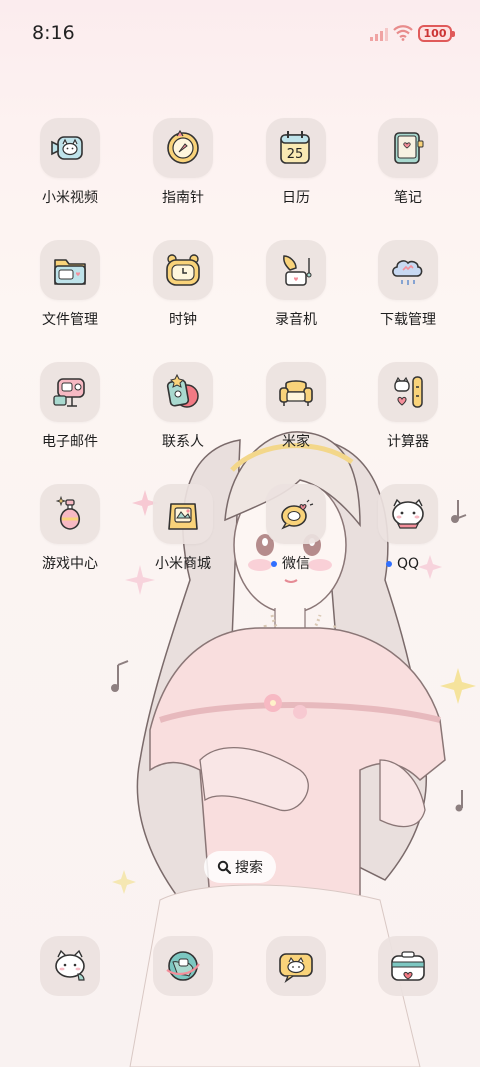 This screenshot has height=1067, width=480. What do you see at coordinates (296, 564) in the screenshot?
I see `app-label-text: 微信` at bounding box center [296, 564].